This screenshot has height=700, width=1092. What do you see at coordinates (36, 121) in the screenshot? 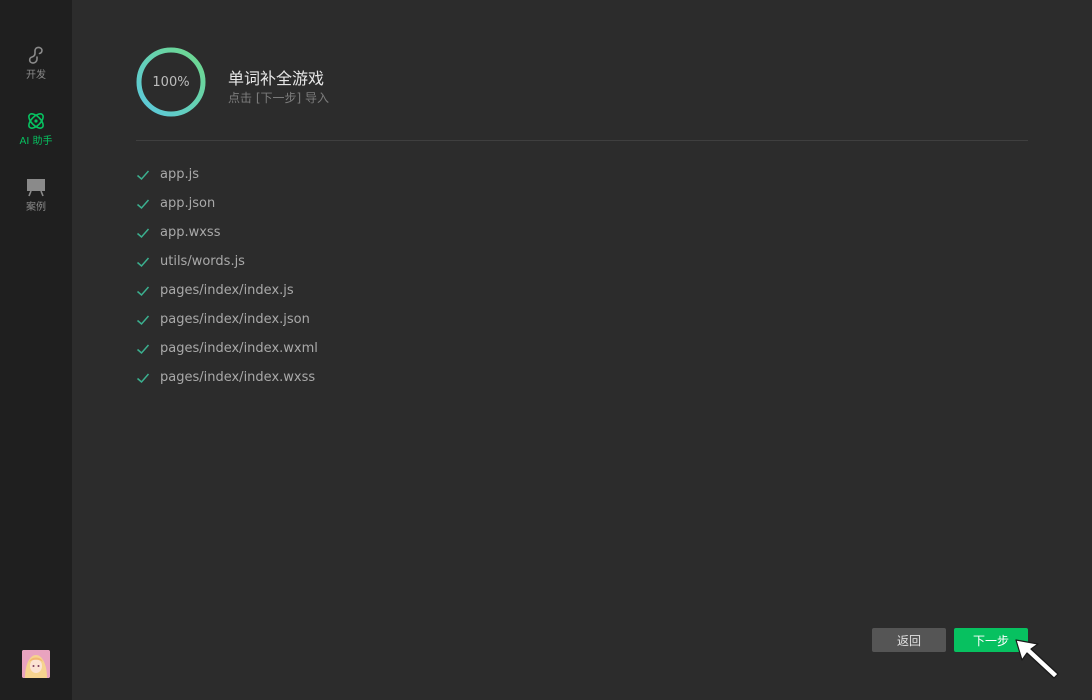
I see `ai-assistant-icon` at bounding box center [36, 121].